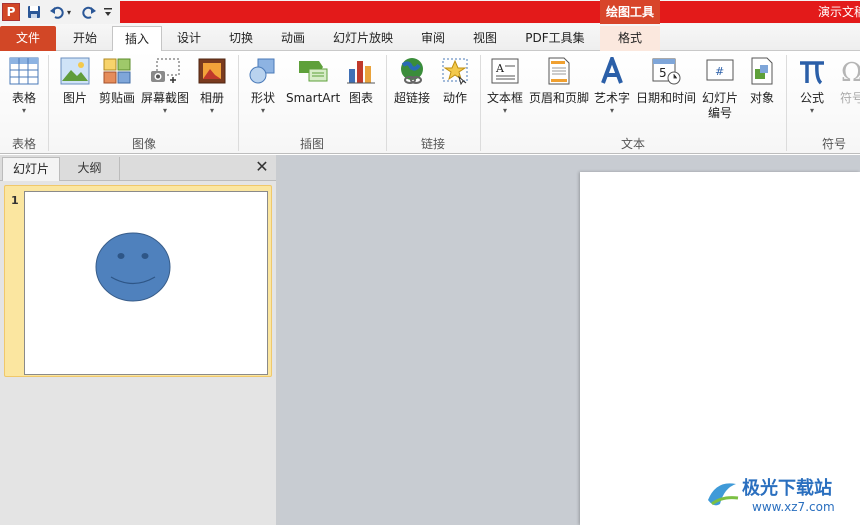 The height and width of the screenshot is (525, 860). I want to click on album-dropdown-icon: ▾, so click(211, 110).